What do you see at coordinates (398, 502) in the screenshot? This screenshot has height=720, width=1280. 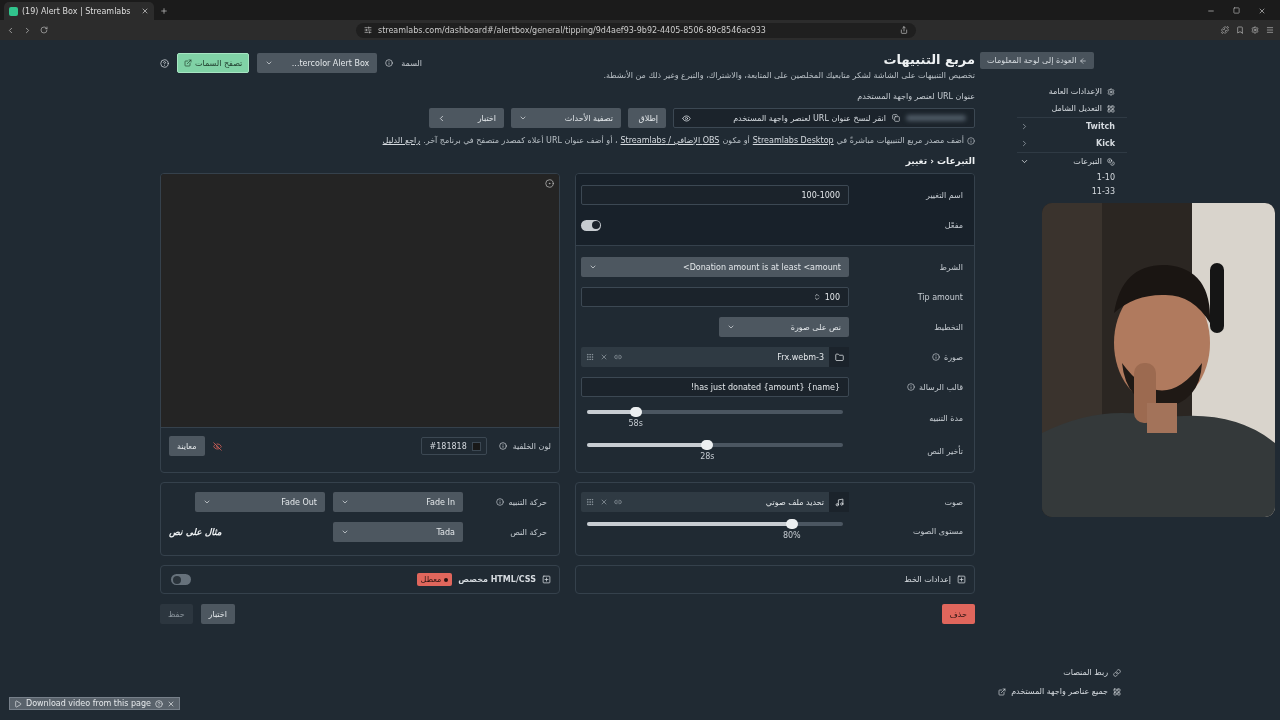 I see `select-field: Fade In` at bounding box center [398, 502].